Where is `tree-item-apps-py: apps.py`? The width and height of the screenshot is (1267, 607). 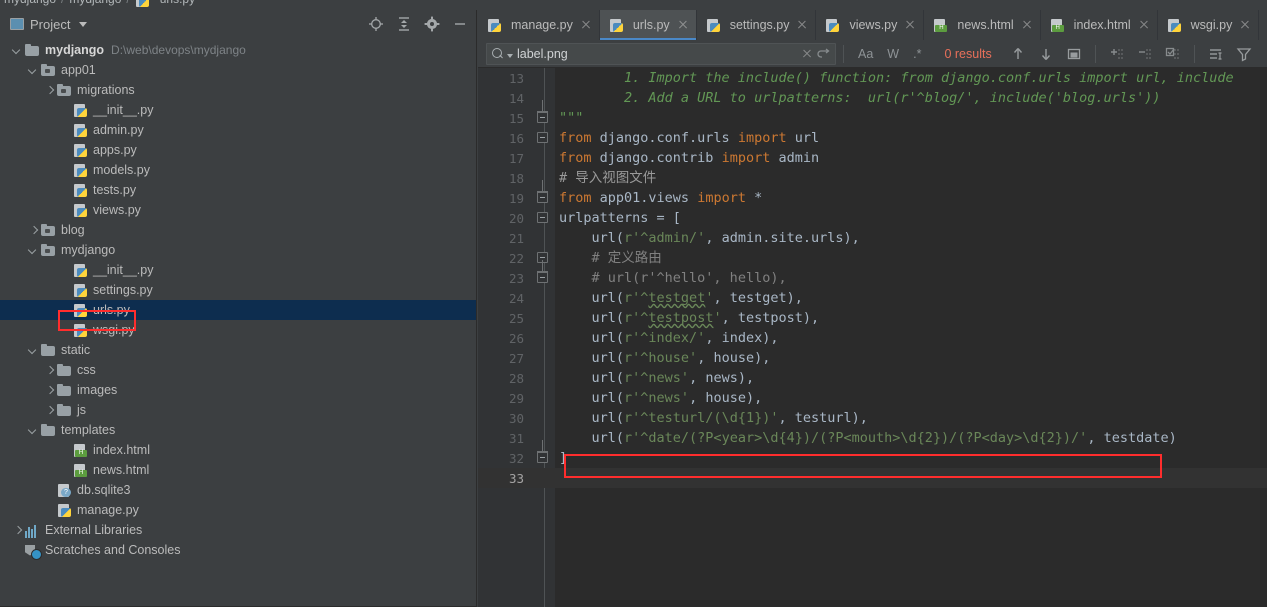
tree-item-apps-py: apps.py is located at coordinates (238, 150).